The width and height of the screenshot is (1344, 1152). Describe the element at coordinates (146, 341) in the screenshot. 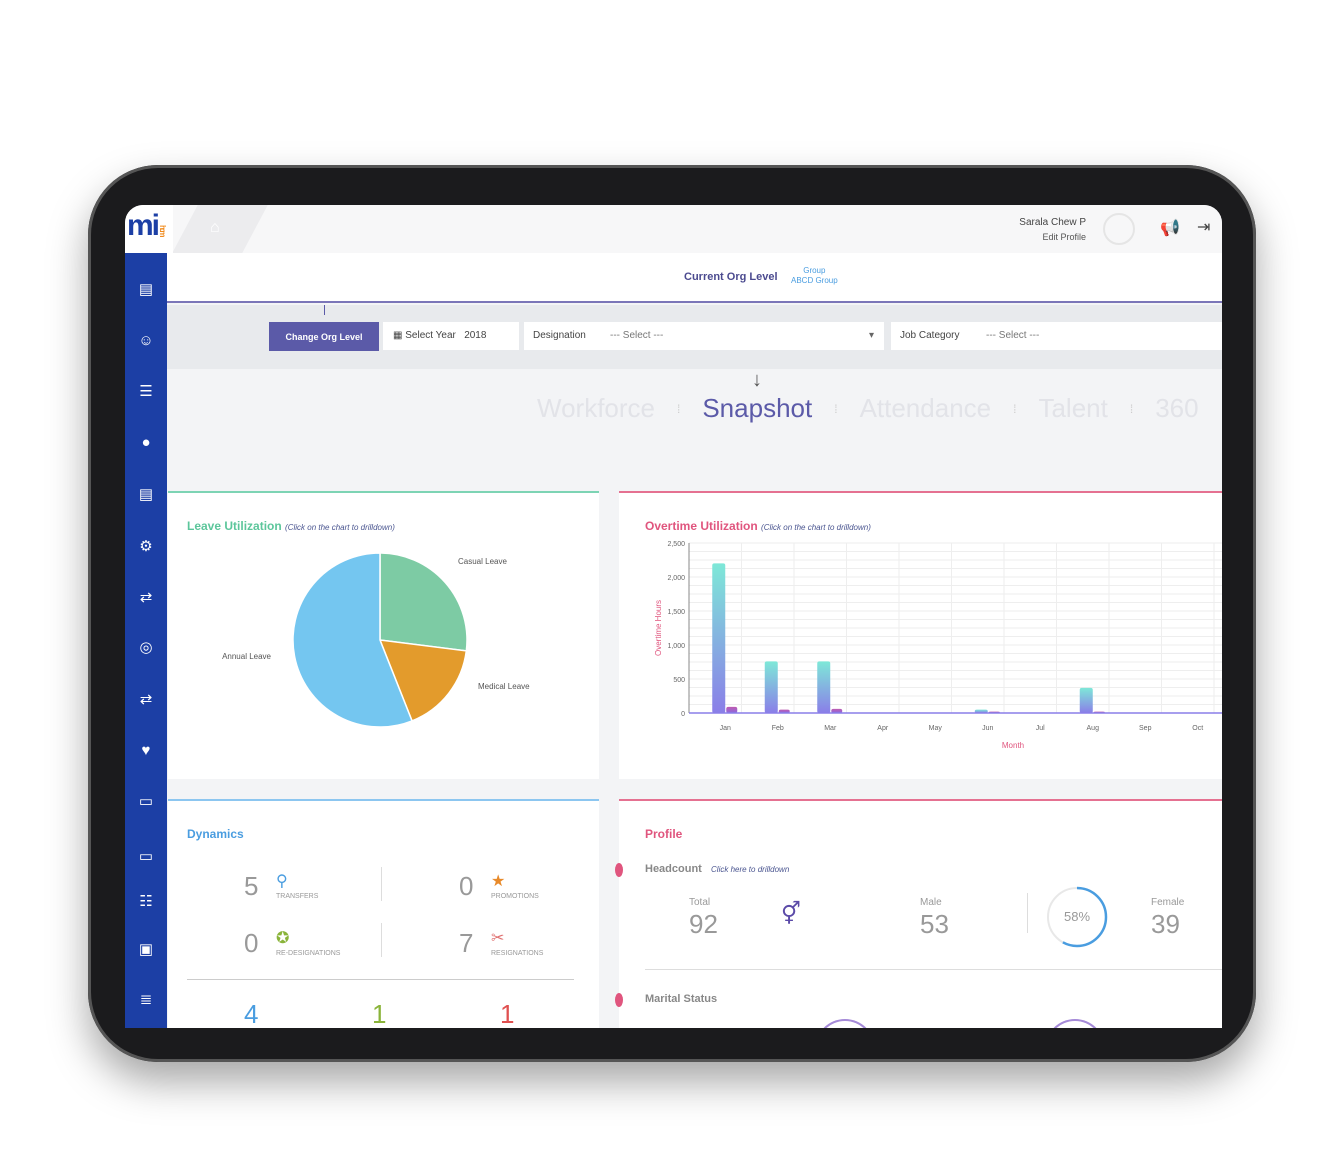

I see `employee-icon: ☺` at that location.